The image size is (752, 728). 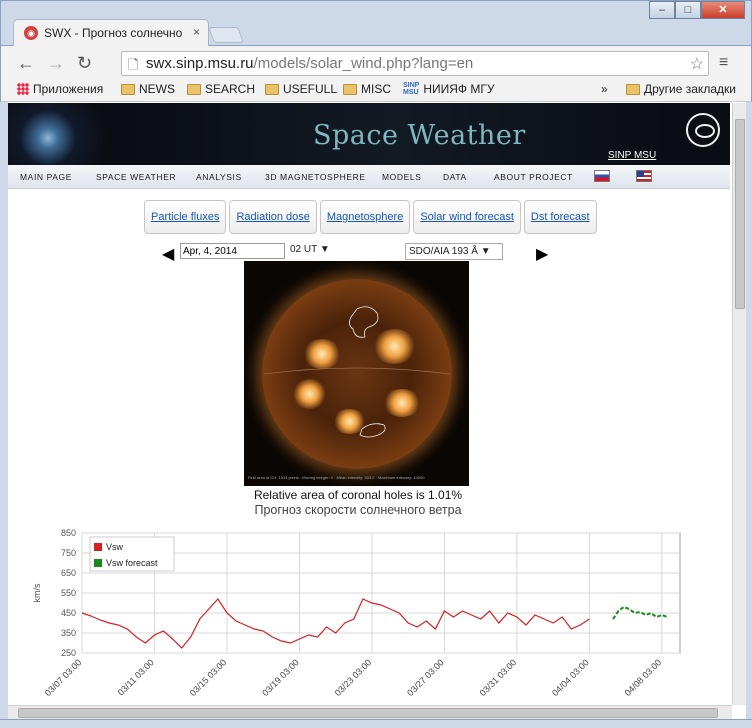 What do you see at coordinates (315, 177) in the screenshot?
I see `nav-3d-magnetosphere: 3D MAGNETOSPHERE` at bounding box center [315, 177].